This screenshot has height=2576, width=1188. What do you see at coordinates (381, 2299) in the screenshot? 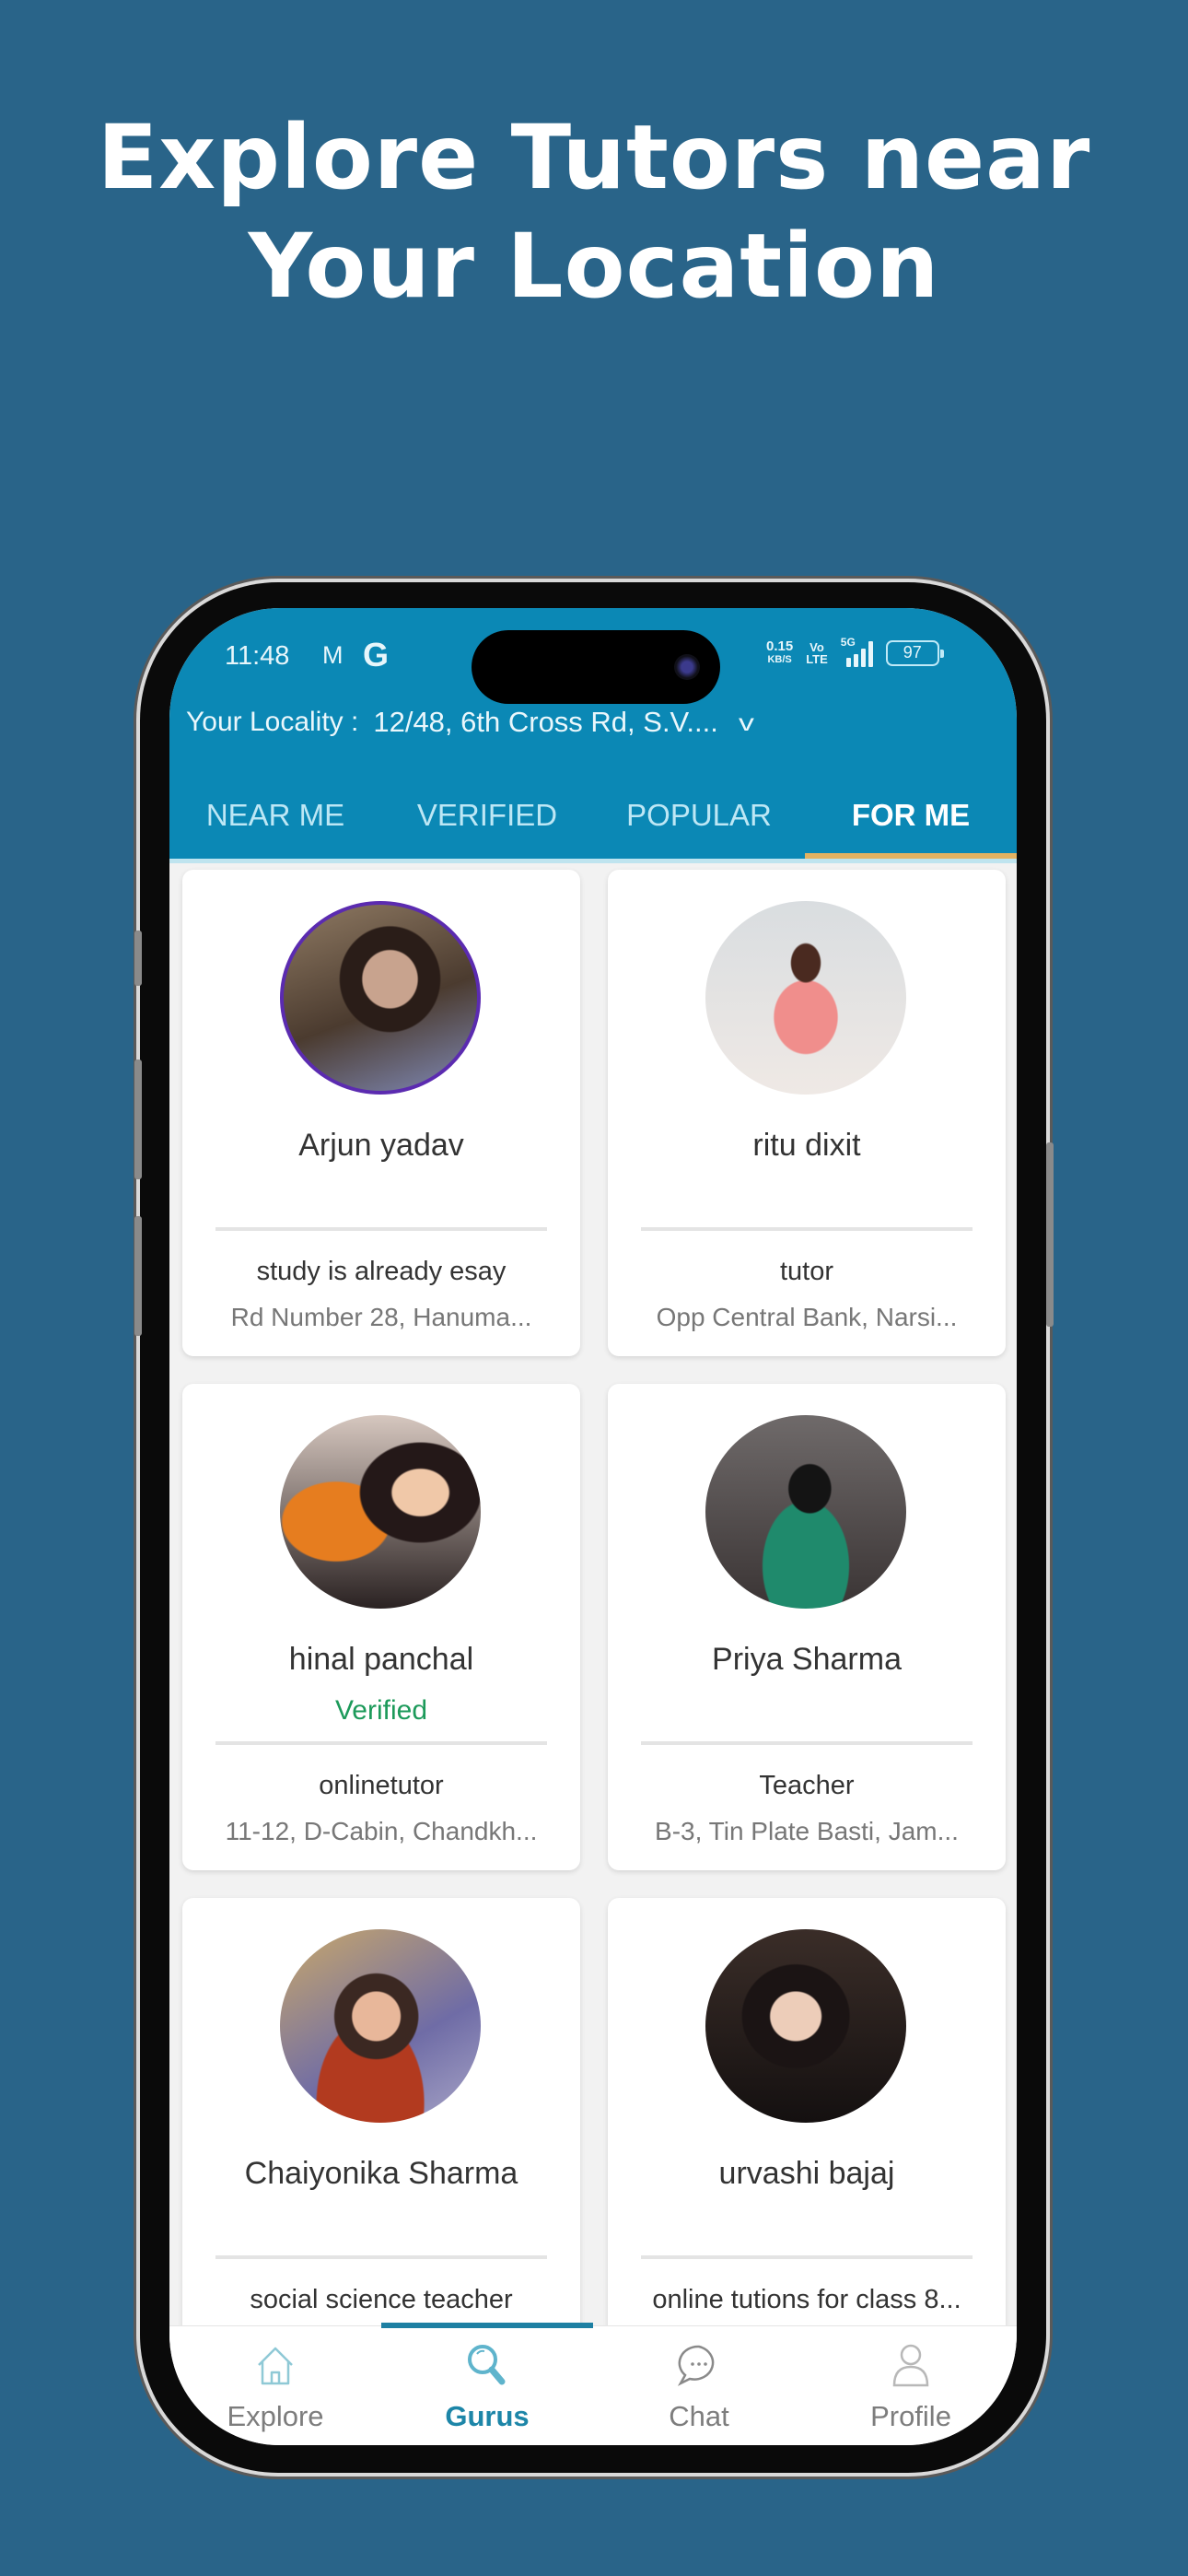
I see `tutor-title: social science teacher` at bounding box center [381, 2299].